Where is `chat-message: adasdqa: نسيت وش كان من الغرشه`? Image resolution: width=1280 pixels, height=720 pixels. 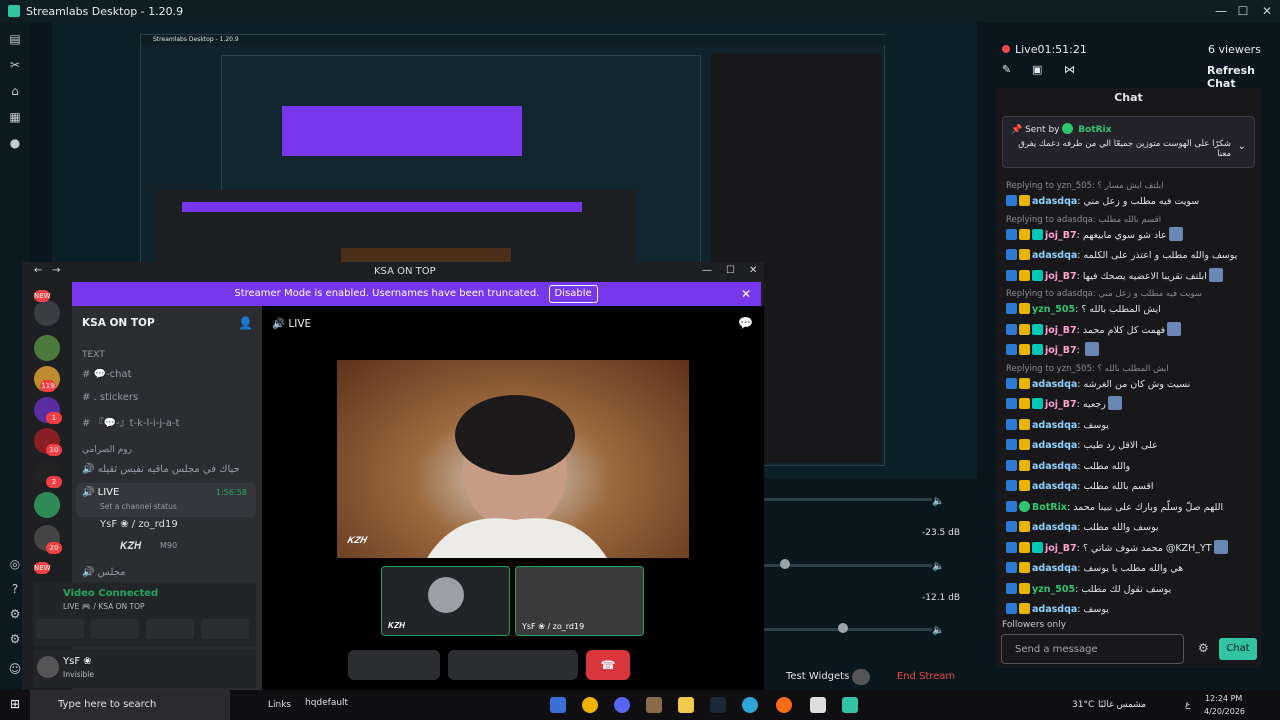 chat-message: adasdqa: نسيت وش كان من الغرشه is located at coordinates (1131, 385).